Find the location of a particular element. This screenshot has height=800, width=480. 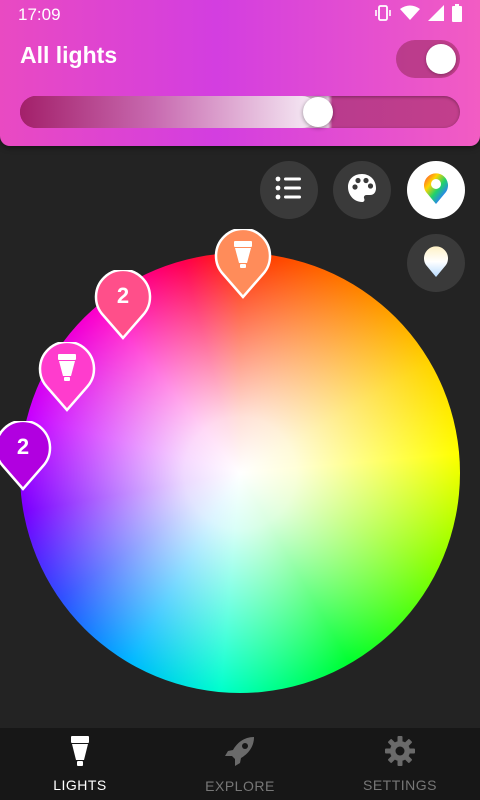

palette-icon is located at coordinates (362, 190).